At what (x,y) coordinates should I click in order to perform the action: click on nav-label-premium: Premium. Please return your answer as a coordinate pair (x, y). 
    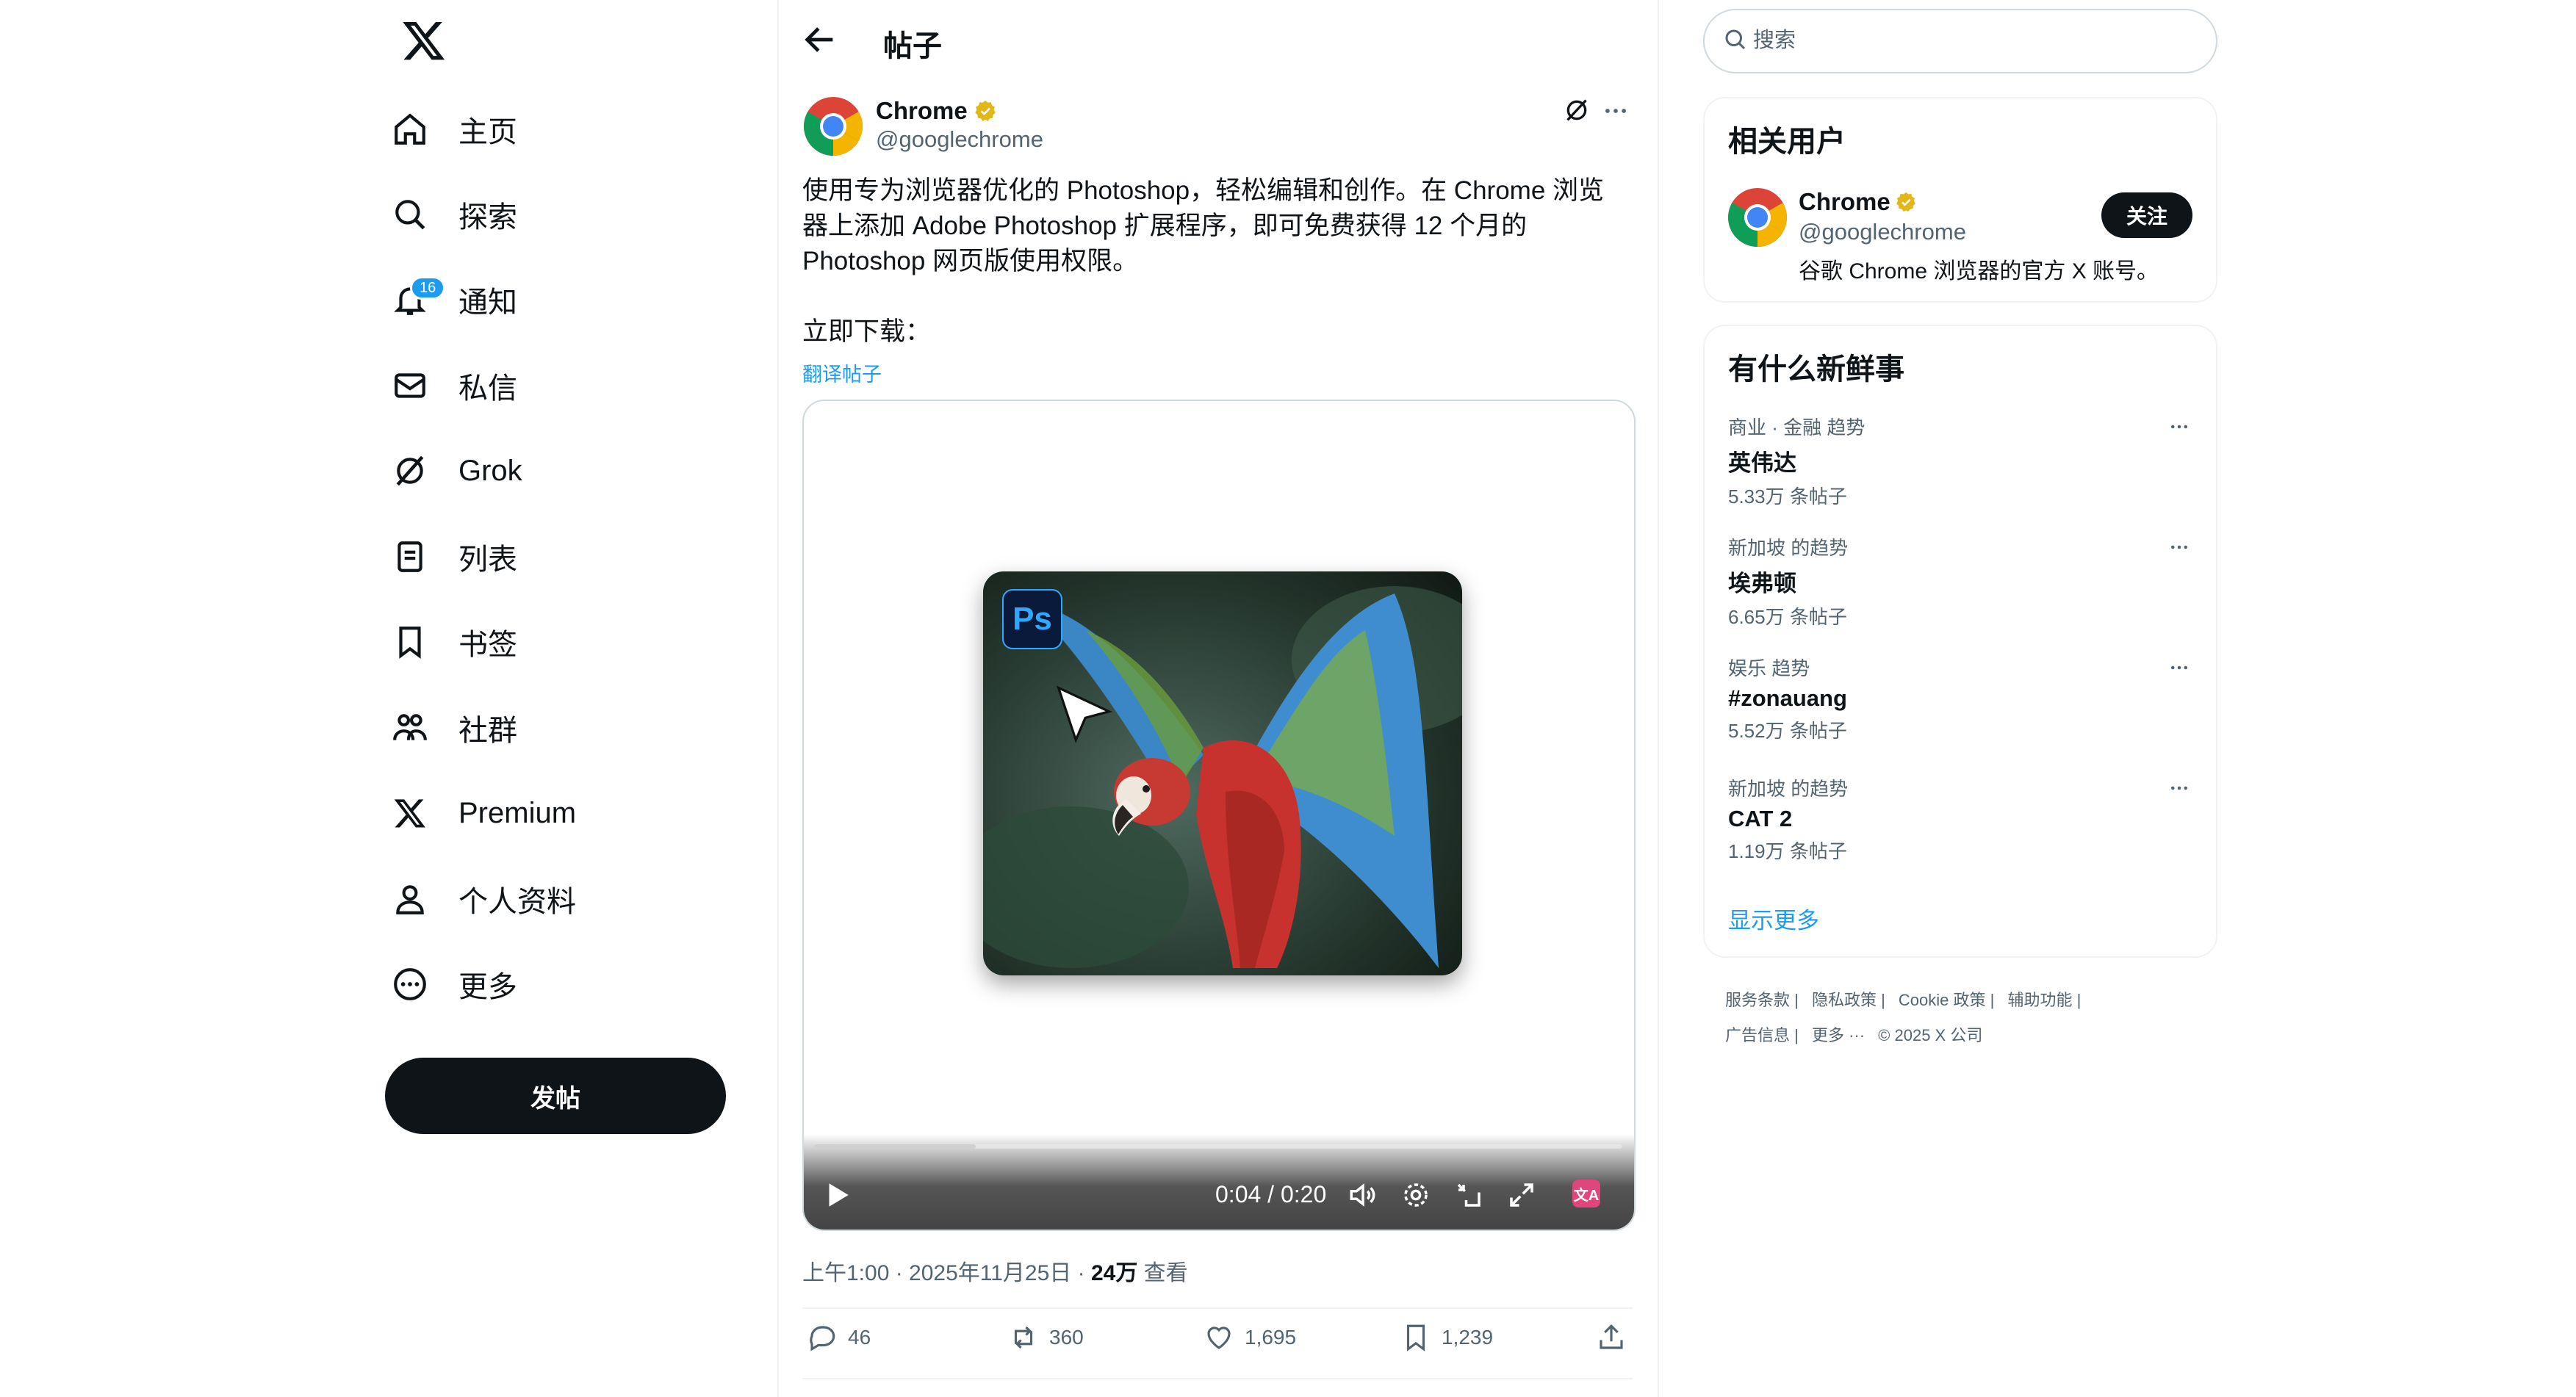
    Looking at the image, I should click on (517, 812).